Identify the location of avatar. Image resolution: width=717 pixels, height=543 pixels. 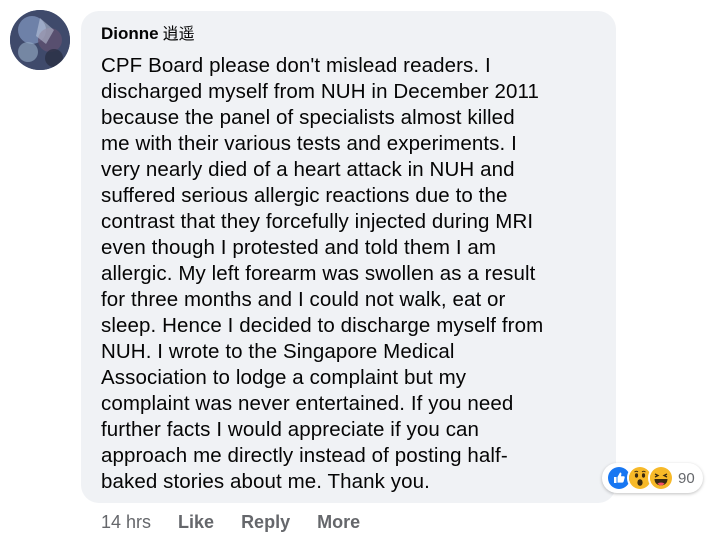
(40, 40).